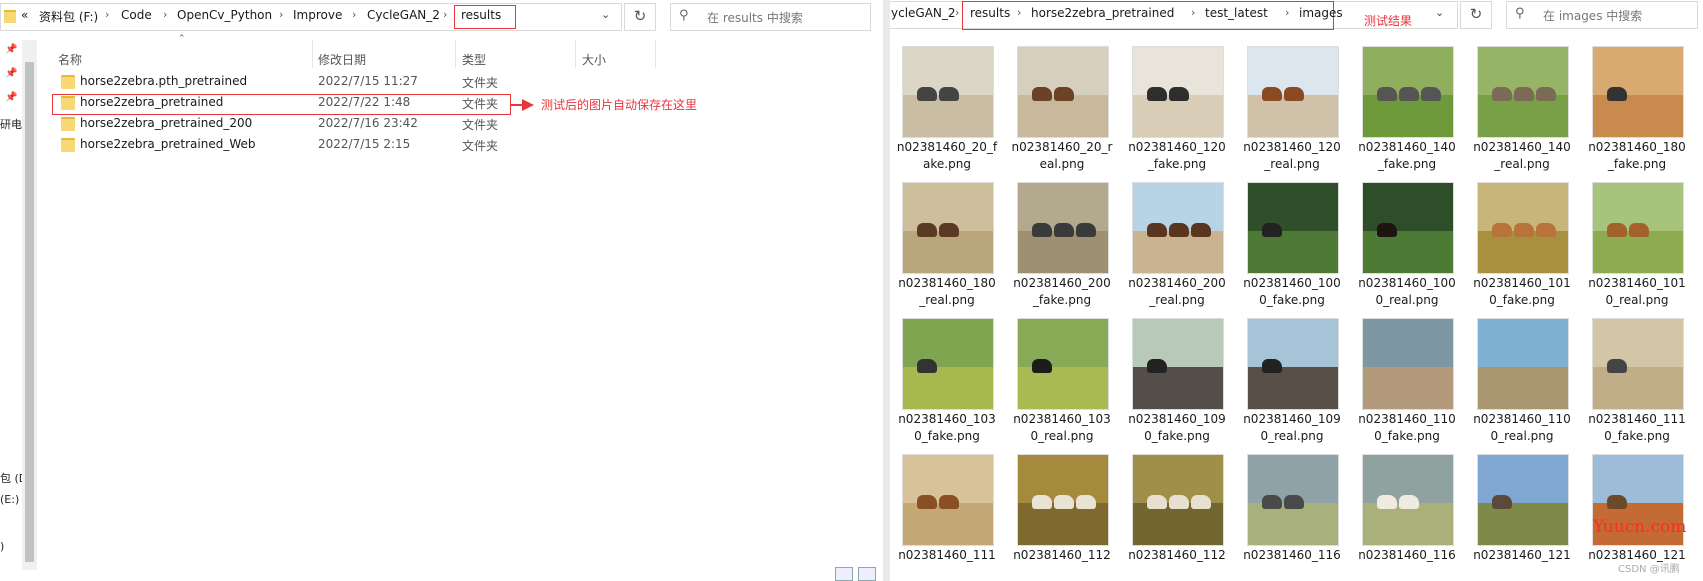  What do you see at coordinates (1177, 156) in the screenshot?
I see `image-file-name: n02381460_120 _fake.png` at bounding box center [1177, 156].